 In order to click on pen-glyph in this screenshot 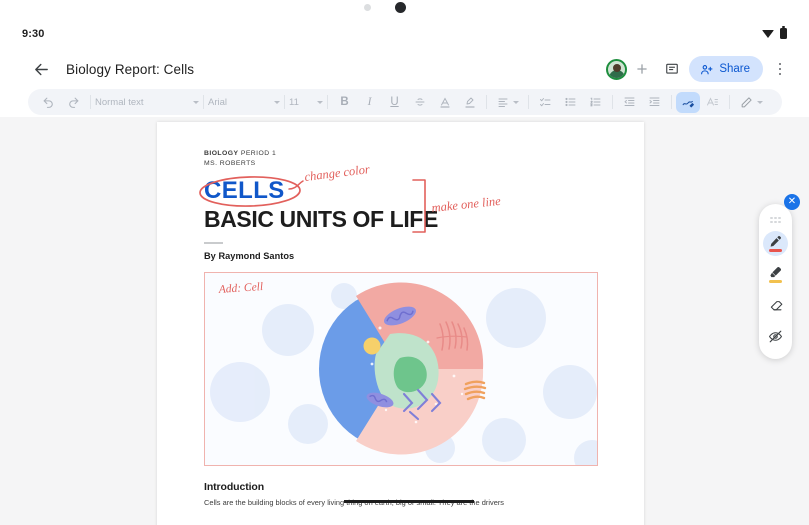, I will do `click(776, 241)`.